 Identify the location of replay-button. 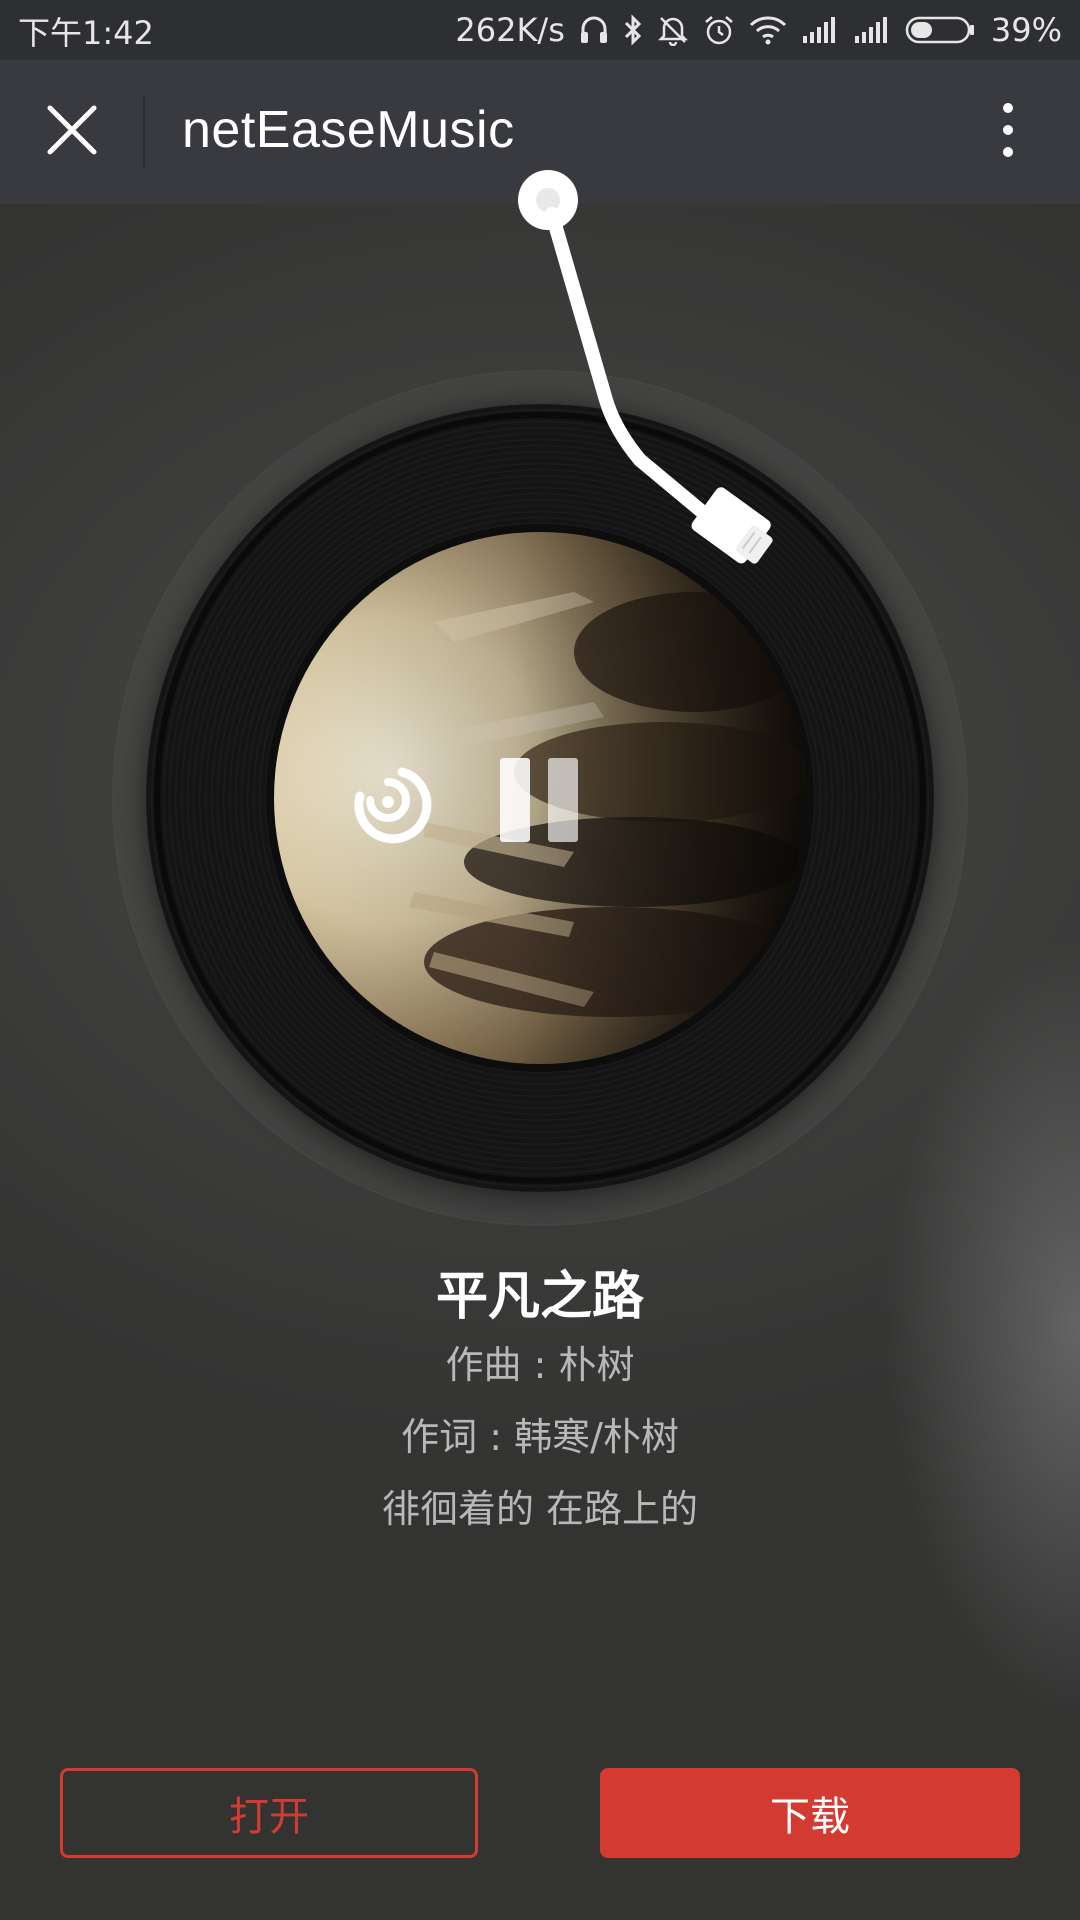
(388, 800).